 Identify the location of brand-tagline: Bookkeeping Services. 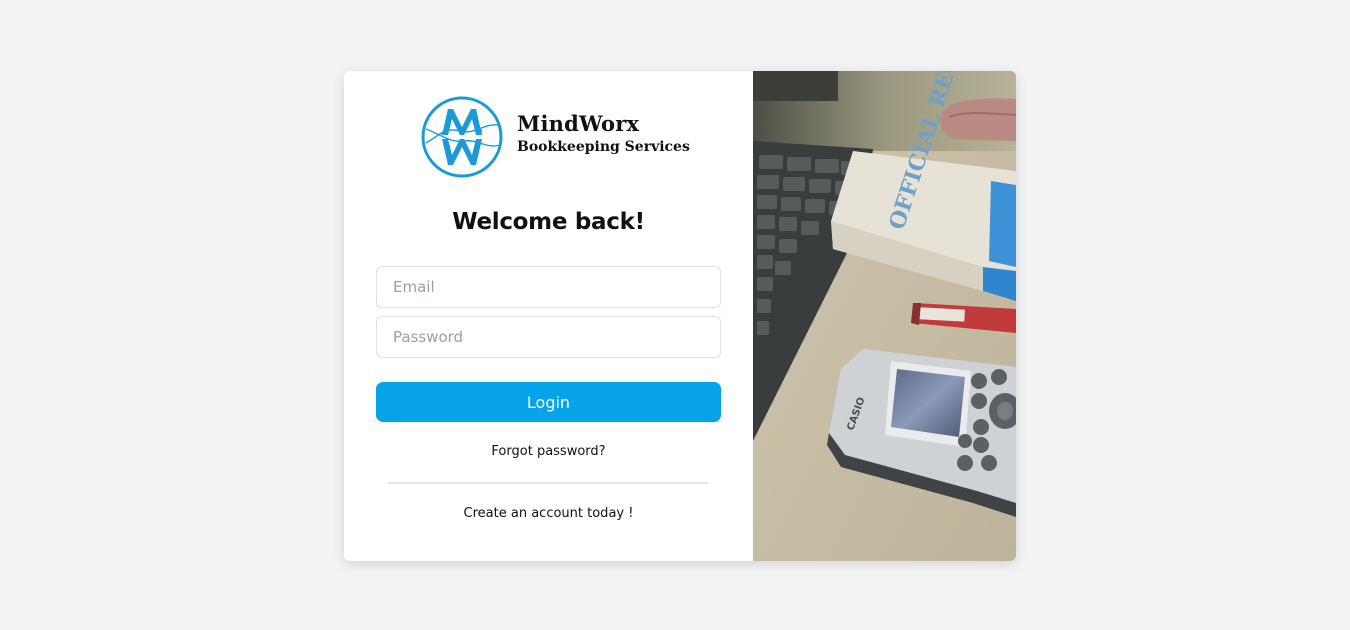
(603, 147).